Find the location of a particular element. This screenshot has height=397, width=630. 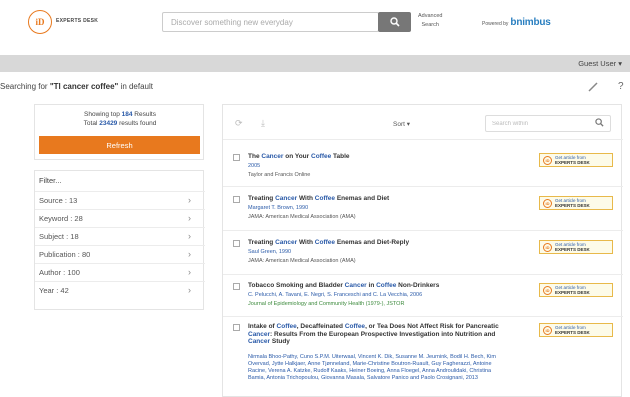

sort-dropdown: Sort ▾ is located at coordinates (401, 124).